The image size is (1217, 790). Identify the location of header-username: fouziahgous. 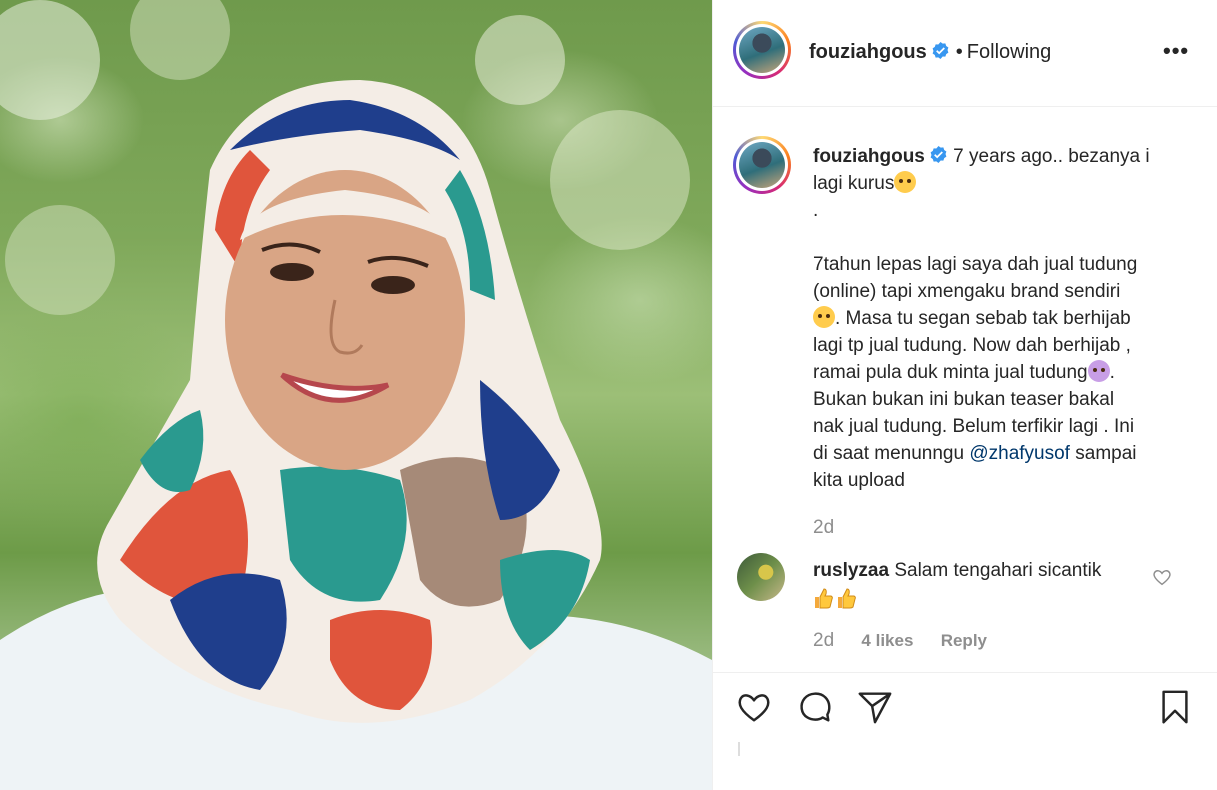
(868, 52).